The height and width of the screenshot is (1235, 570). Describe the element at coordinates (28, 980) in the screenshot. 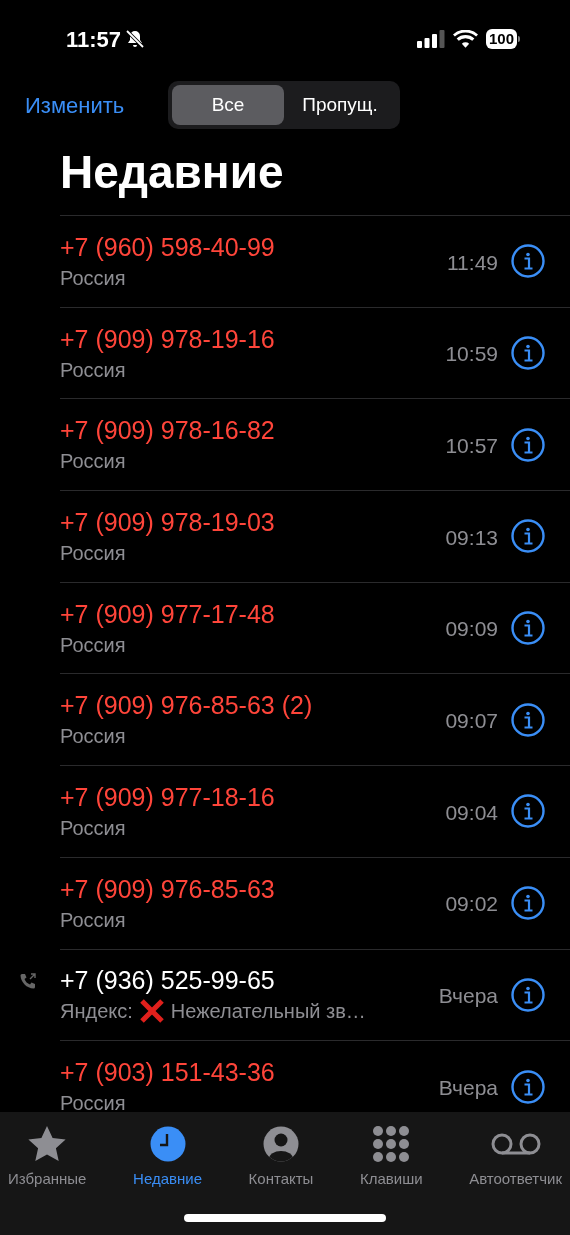

I see `outgoing-call-icon` at that location.